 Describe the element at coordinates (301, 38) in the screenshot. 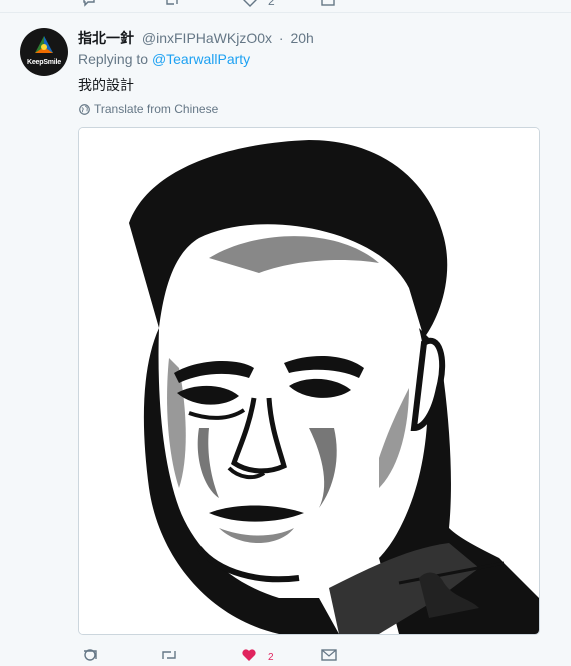

I see `timestamp: 20h` at that location.